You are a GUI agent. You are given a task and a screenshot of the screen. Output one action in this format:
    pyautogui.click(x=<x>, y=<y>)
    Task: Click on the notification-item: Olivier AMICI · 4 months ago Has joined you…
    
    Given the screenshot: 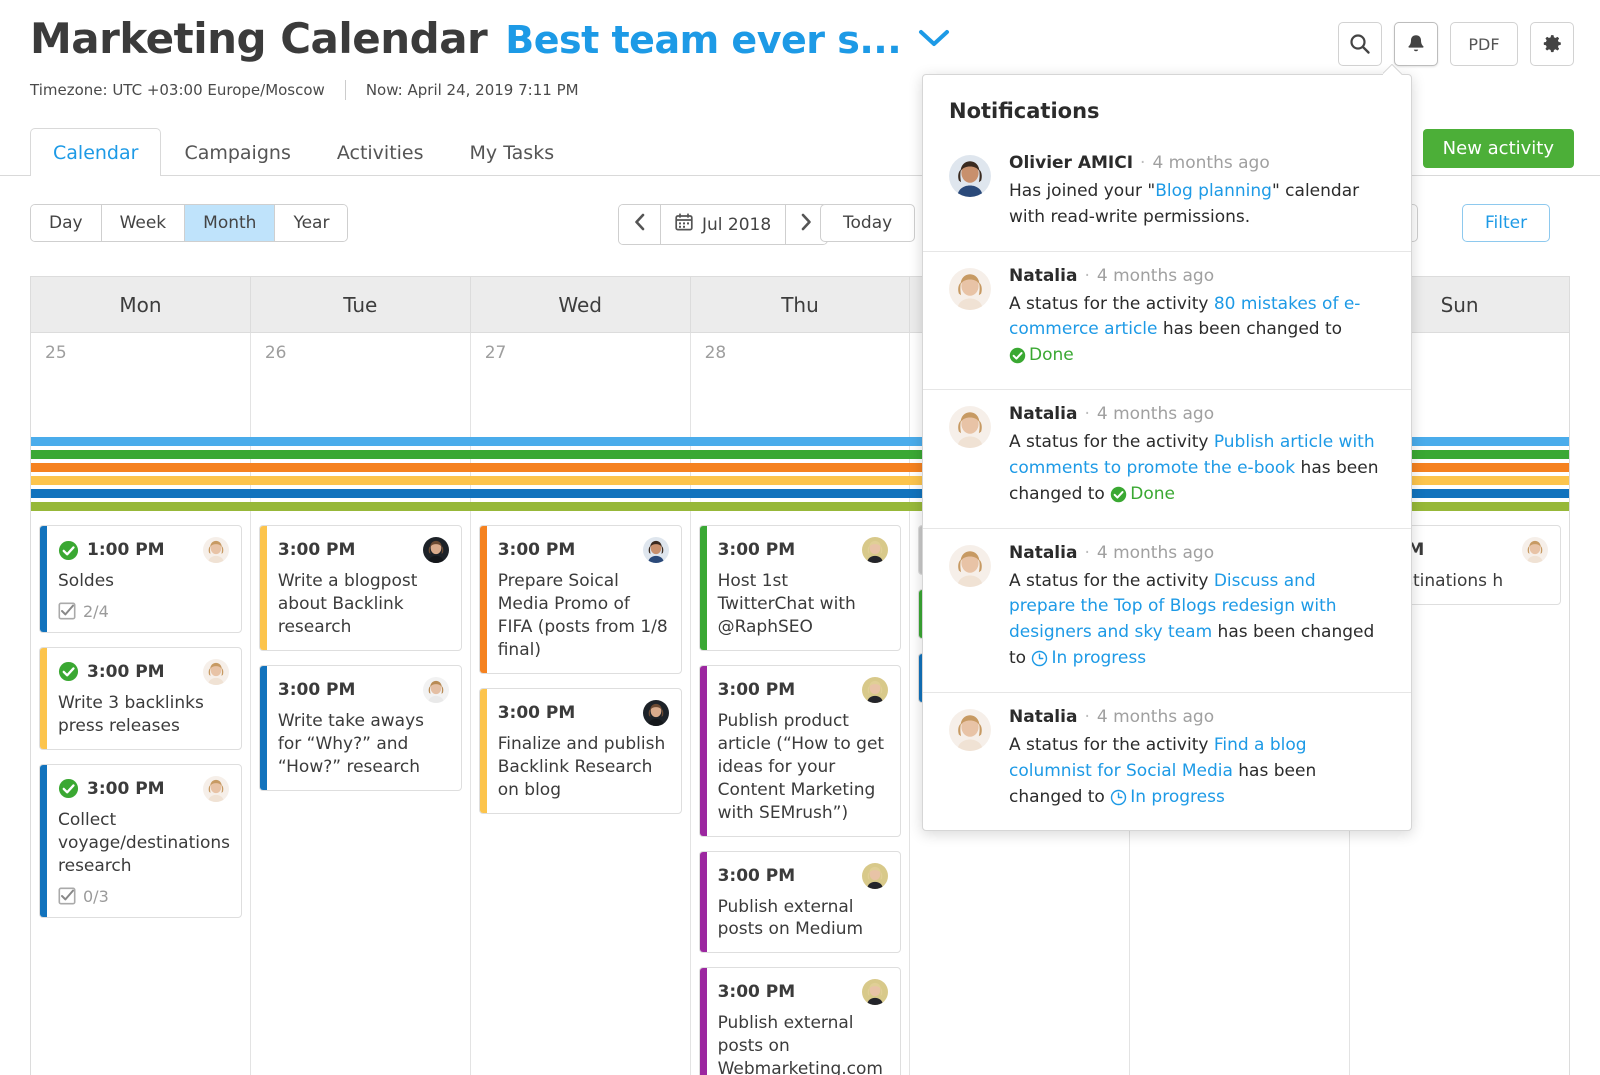 What is the action you would take?
    pyautogui.click(x=1167, y=195)
    